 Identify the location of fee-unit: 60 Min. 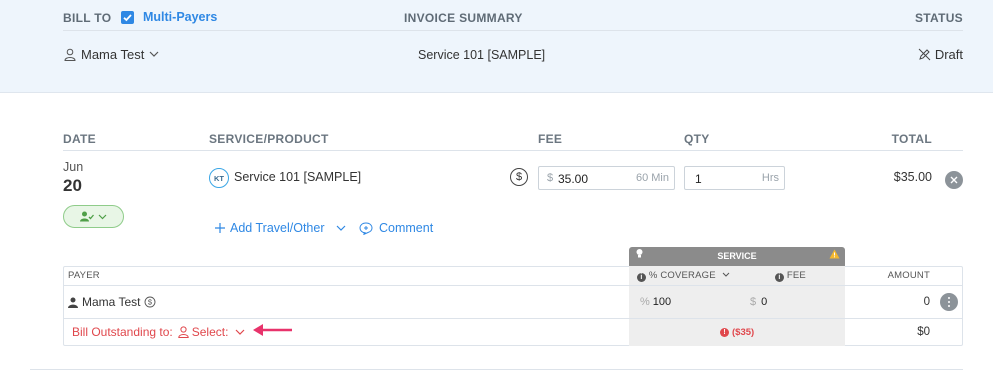
(652, 178).